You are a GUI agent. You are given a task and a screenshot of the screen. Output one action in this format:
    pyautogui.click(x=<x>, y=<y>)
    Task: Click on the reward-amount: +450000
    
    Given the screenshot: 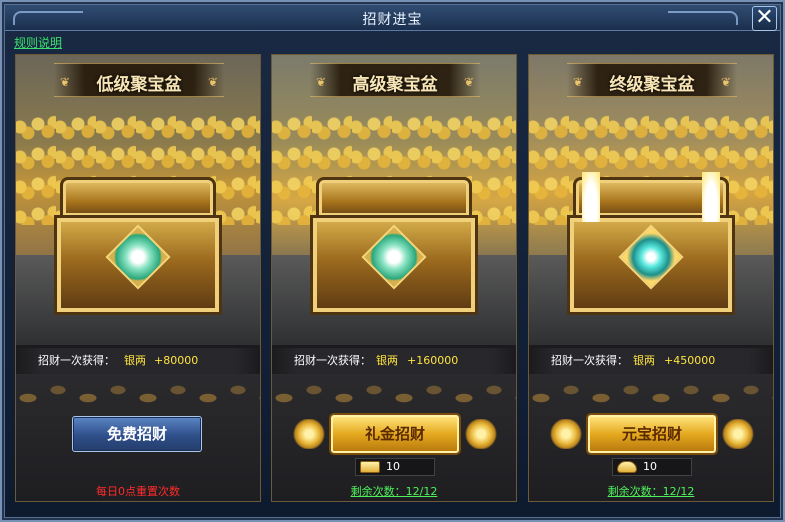 What is the action you would take?
    pyautogui.click(x=690, y=360)
    